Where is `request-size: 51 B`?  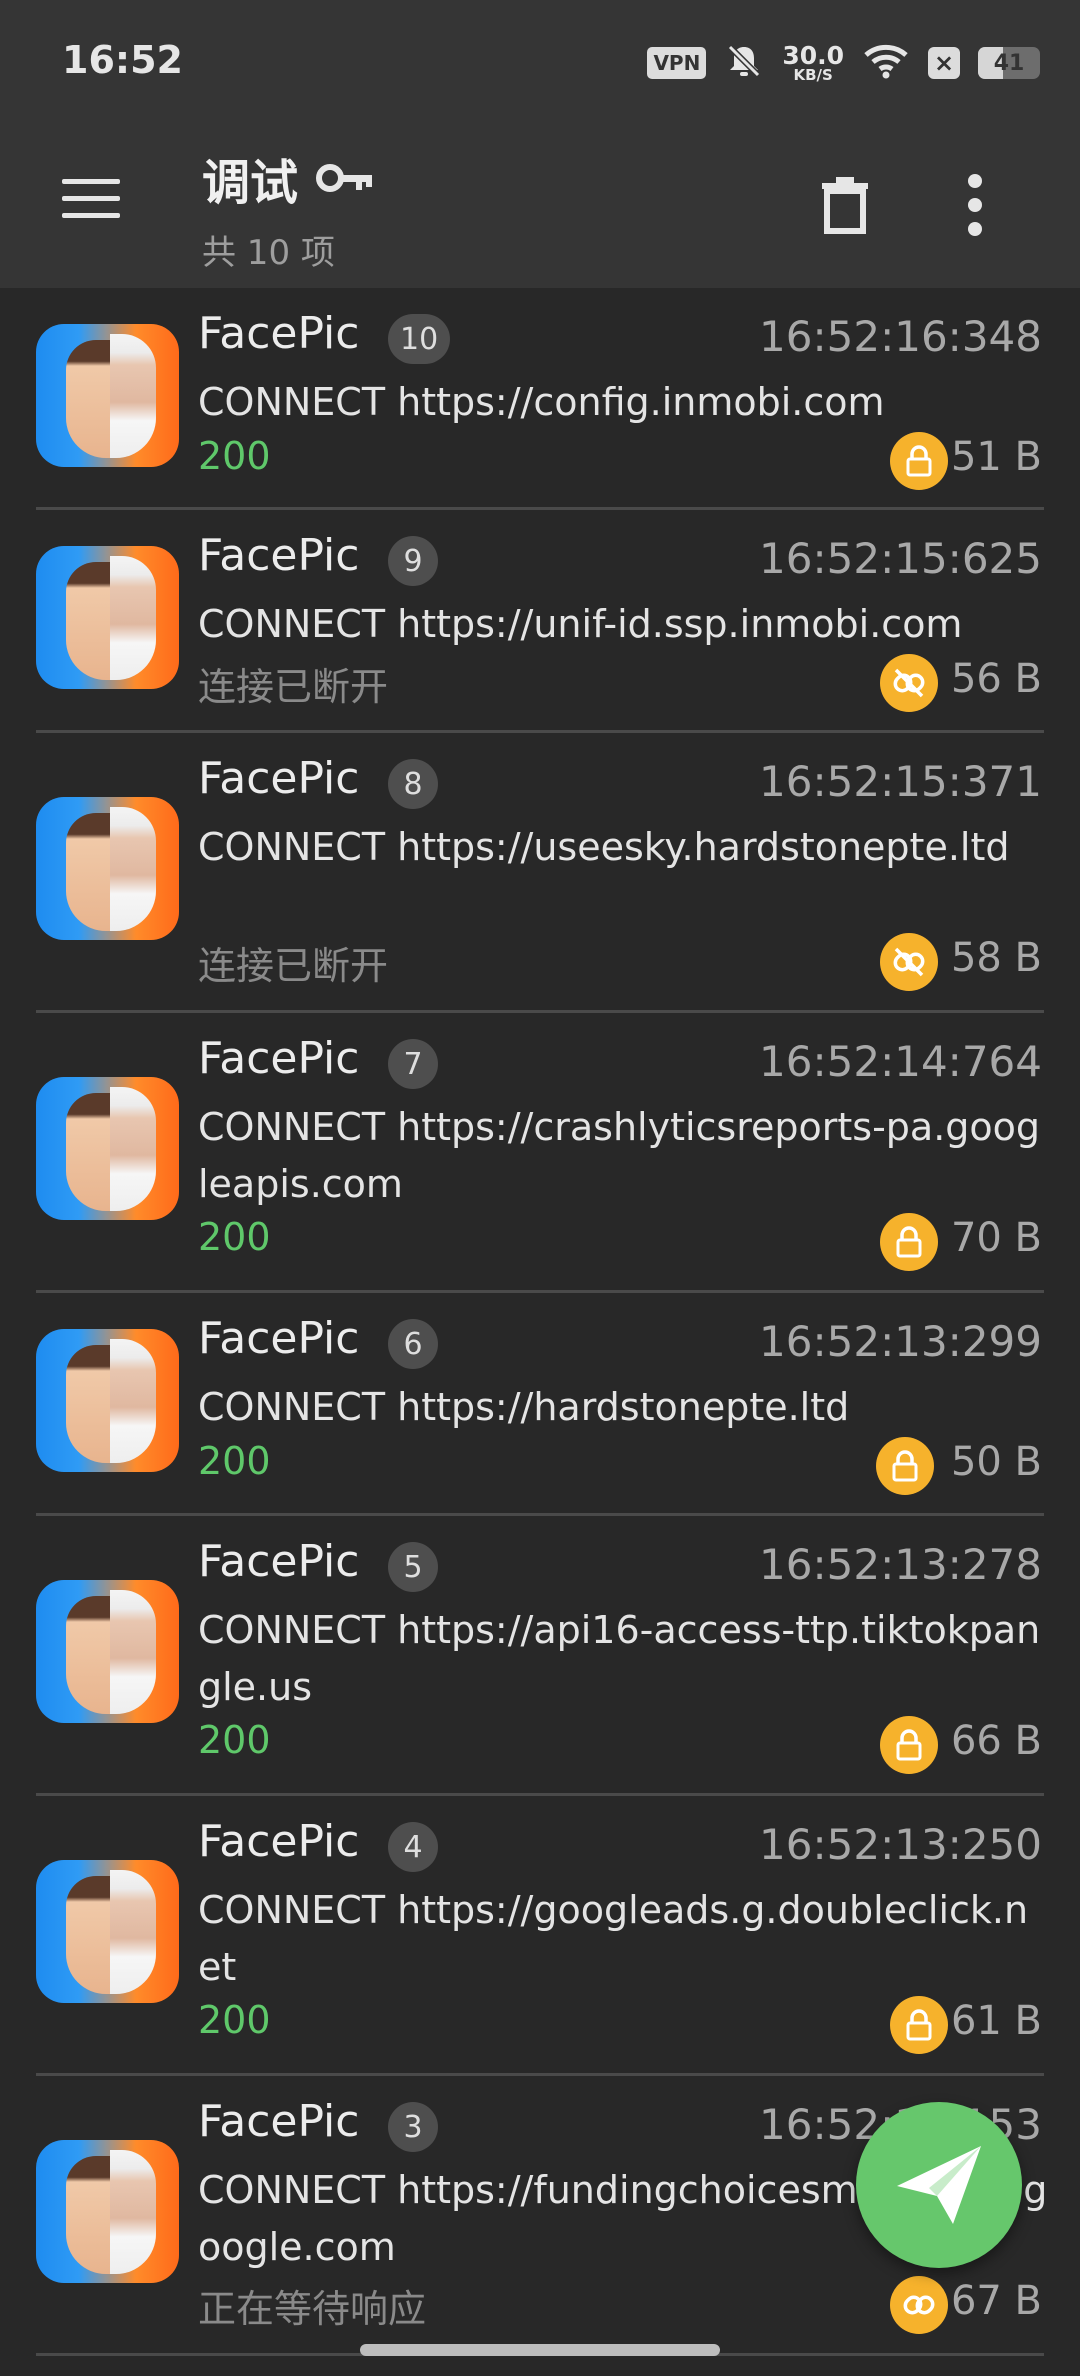 request-size: 51 B is located at coordinates (996, 457).